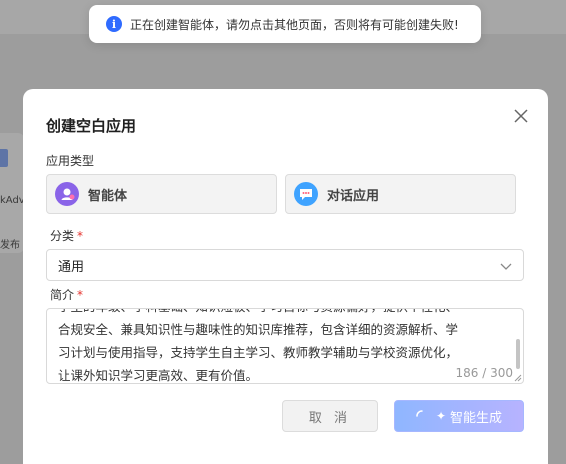 This screenshot has width=566, height=464. Describe the element at coordinates (476, 418) in the screenshot. I see `generate-button-label: 智能生成` at that location.